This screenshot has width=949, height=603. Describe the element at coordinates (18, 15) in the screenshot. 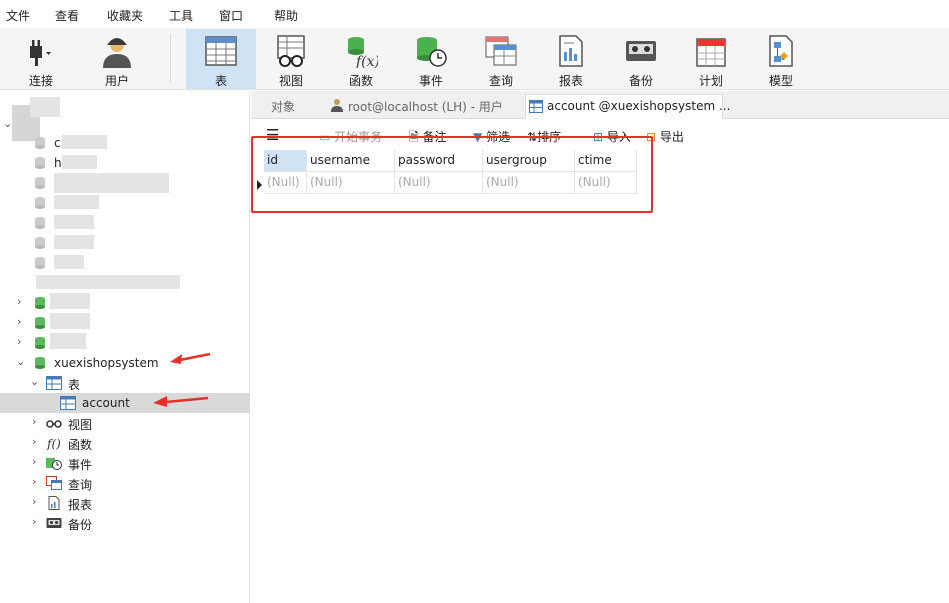

I see `menu-file: 文件` at that location.